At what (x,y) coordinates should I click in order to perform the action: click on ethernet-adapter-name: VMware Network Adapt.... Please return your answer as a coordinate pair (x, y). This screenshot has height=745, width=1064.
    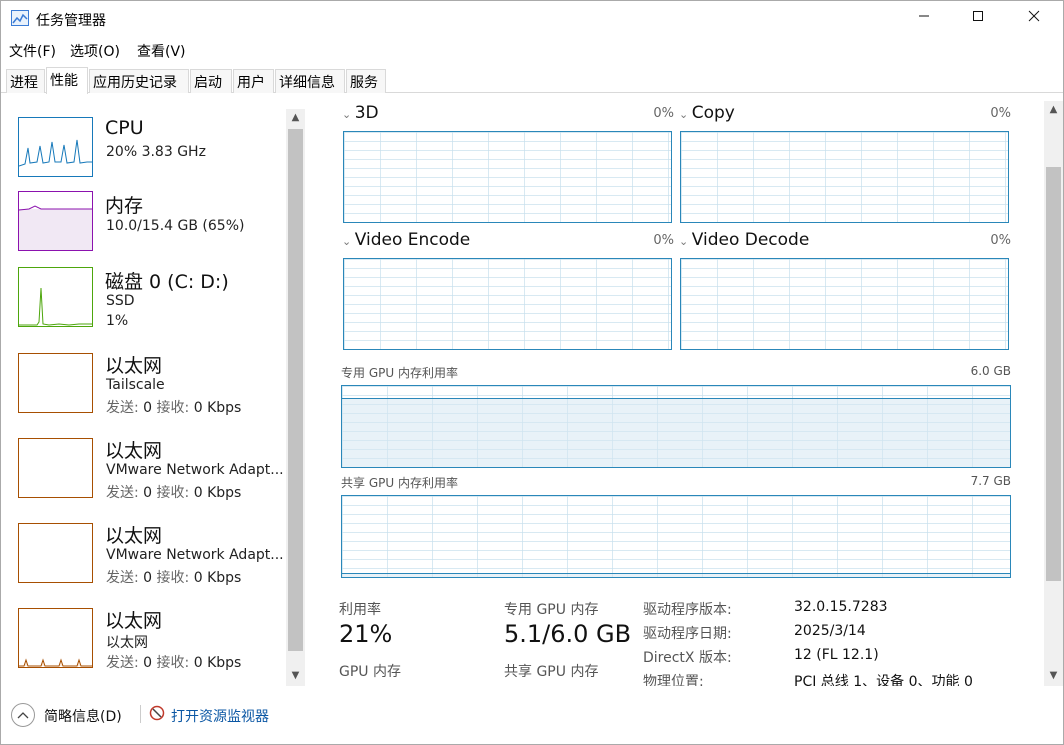
    Looking at the image, I should click on (195, 470).